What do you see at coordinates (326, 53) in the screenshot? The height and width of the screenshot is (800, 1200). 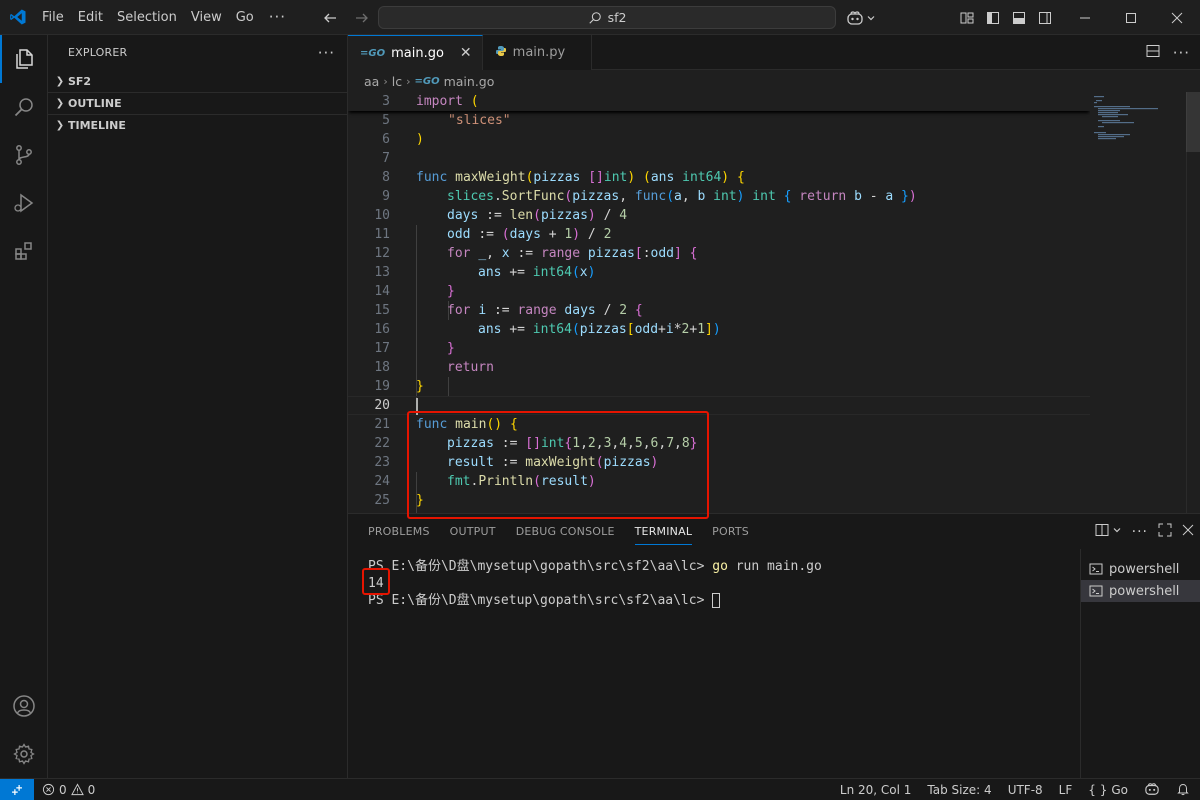 I see `explorer-more-icon: ···` at bounding box center [326, 53].